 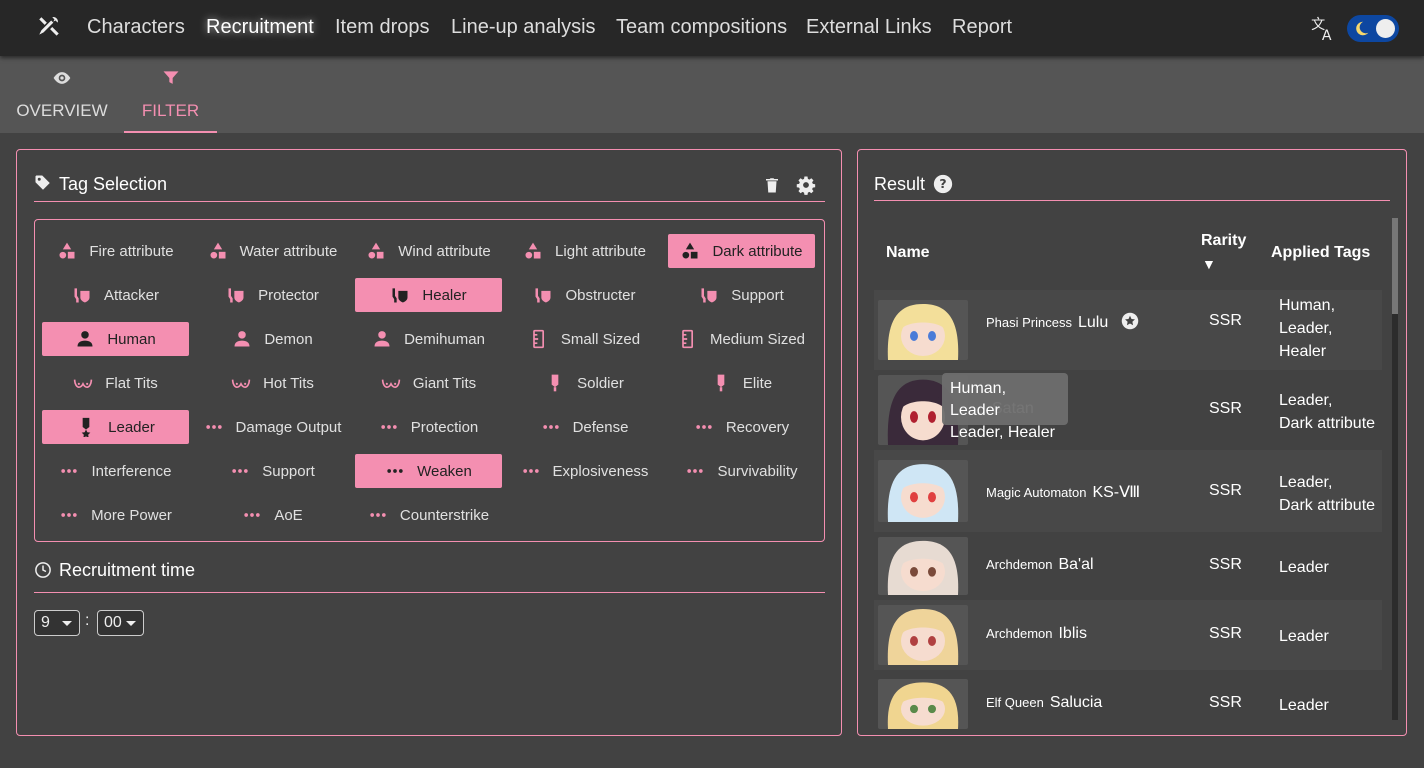 What do you see at coordinates (115, 383) in the screenshot?
I see `tag-flat-tits: Flat Tits` at bounding box center [115, 383].